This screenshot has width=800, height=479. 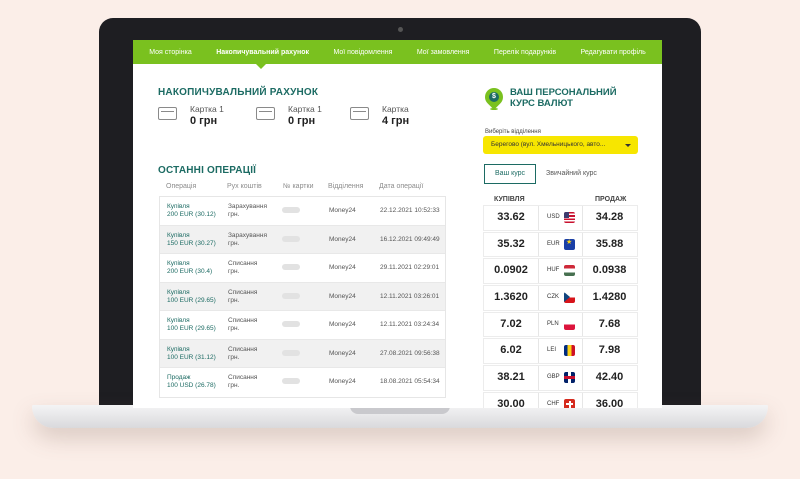 What do you see at coordinates (302, 121) in the screenshot?
I see `card-balance: 0 грн` at bounding box center [302, 121].